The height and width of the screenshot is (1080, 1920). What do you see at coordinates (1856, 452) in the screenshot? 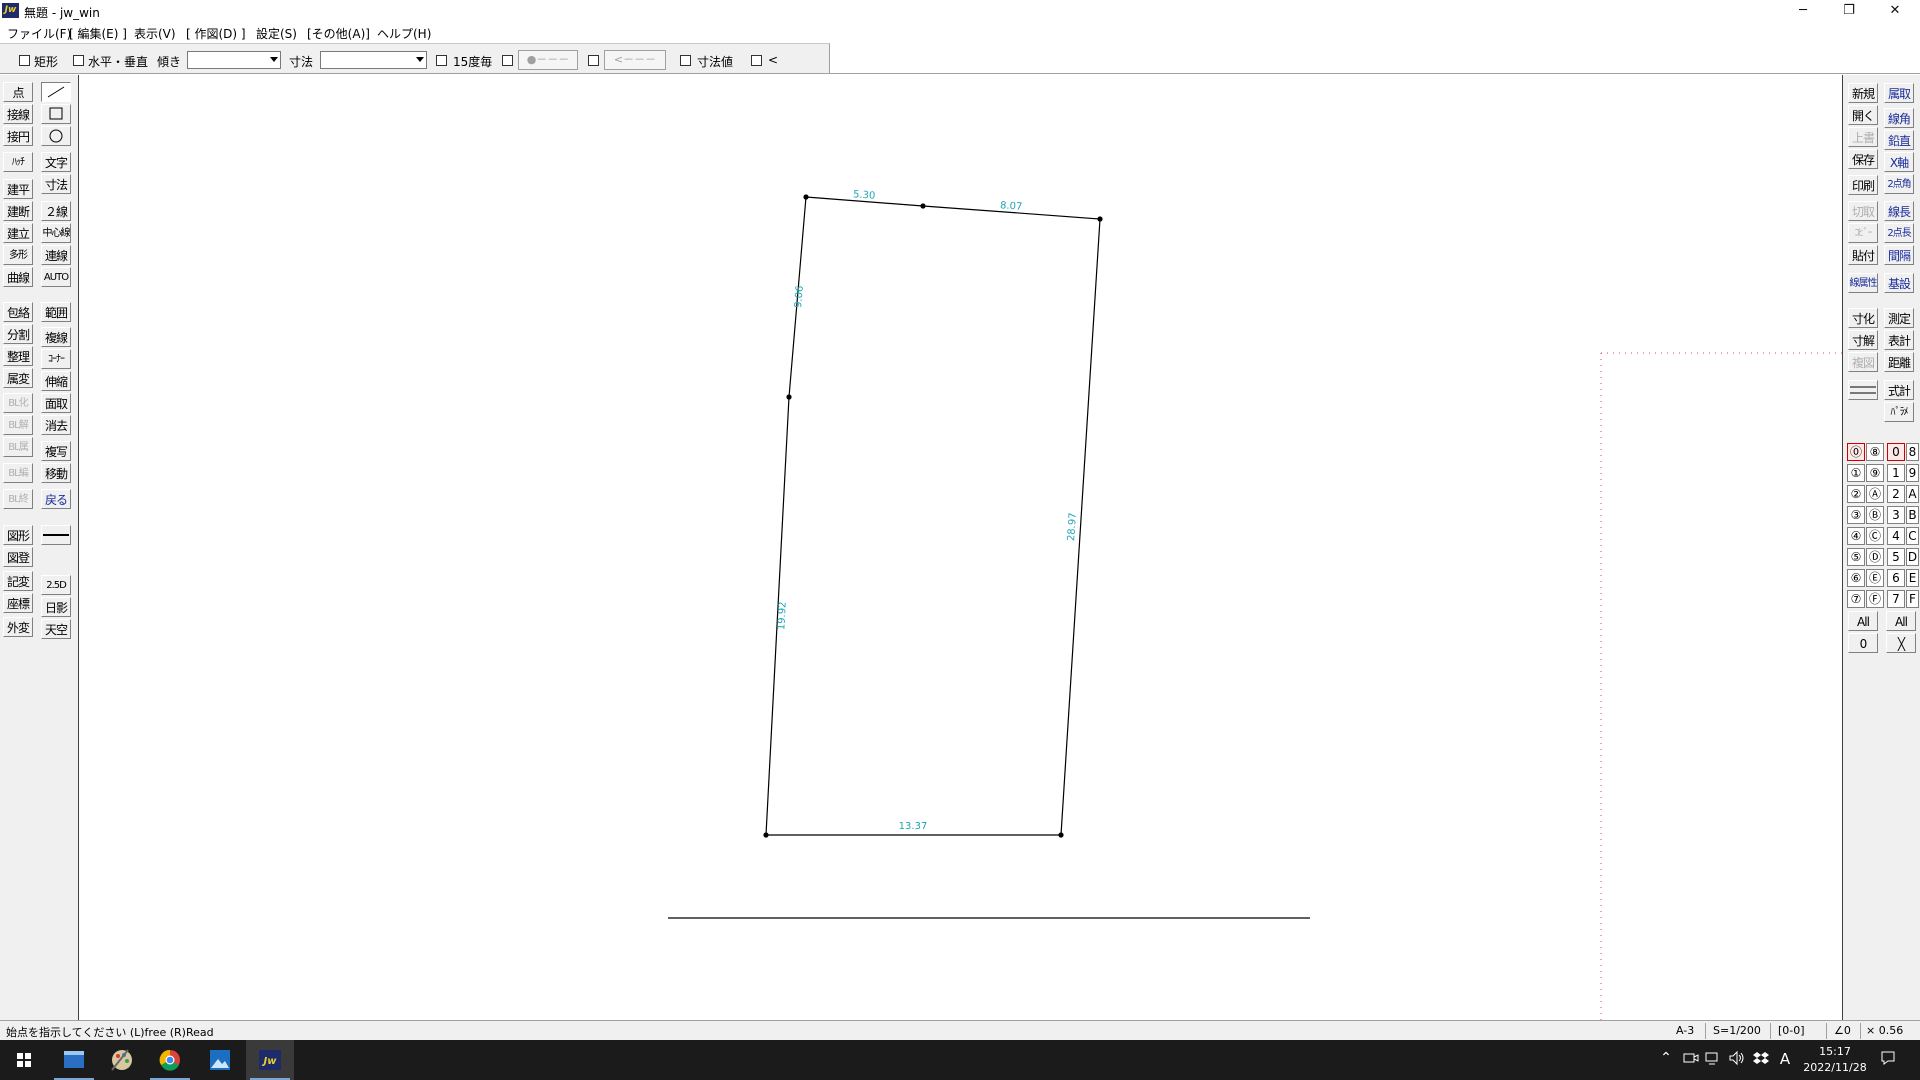
I see `layer-group-0: ⓪` at bounding box center [1856, 452].